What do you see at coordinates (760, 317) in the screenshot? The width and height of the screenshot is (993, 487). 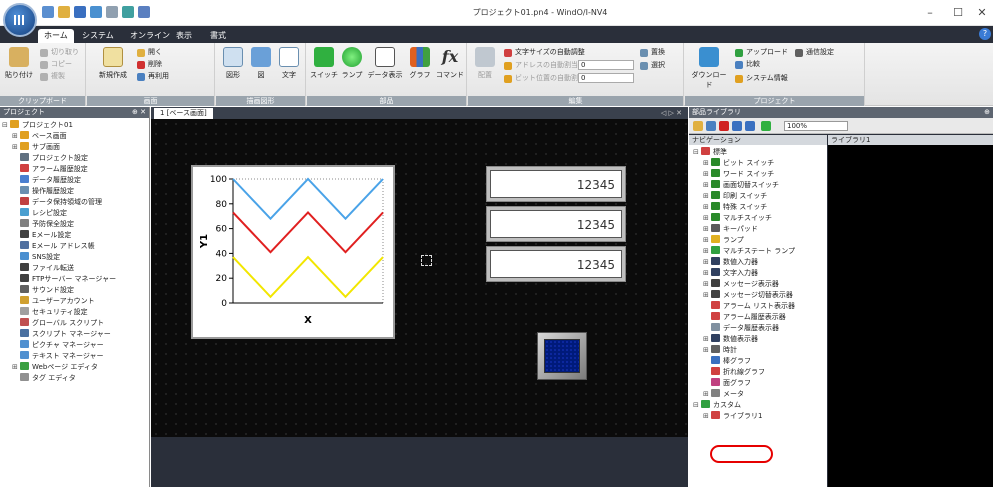 I see `library-tree-item: アラーム履歴表示器` at bounding box center [760, 317].